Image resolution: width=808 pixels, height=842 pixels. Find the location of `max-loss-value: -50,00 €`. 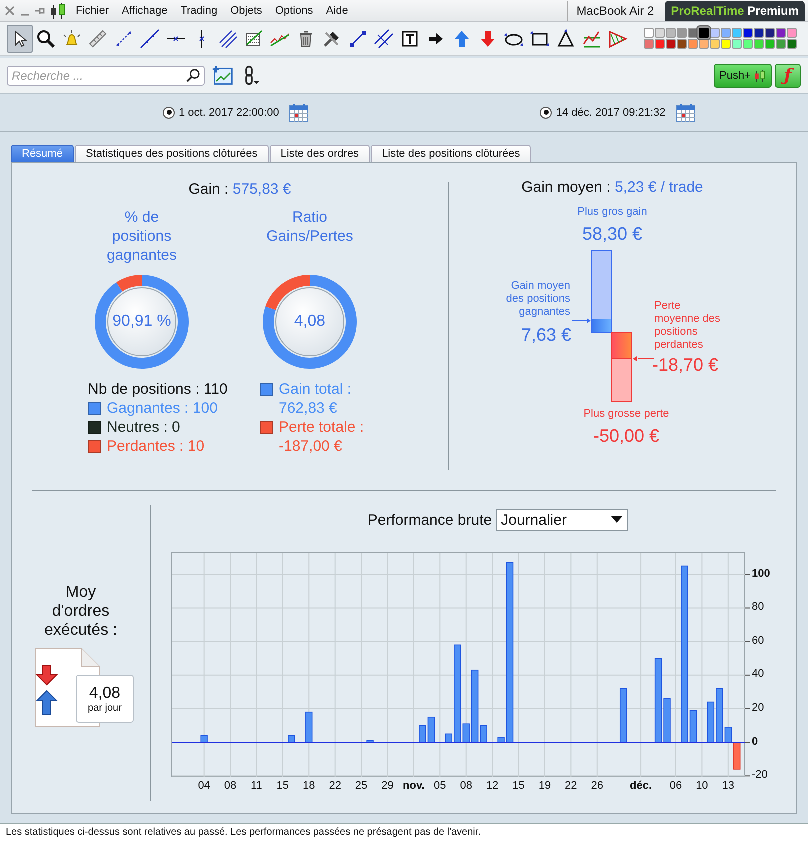

max-loss-value: -50,00 € is located at coordinates (626, 436).